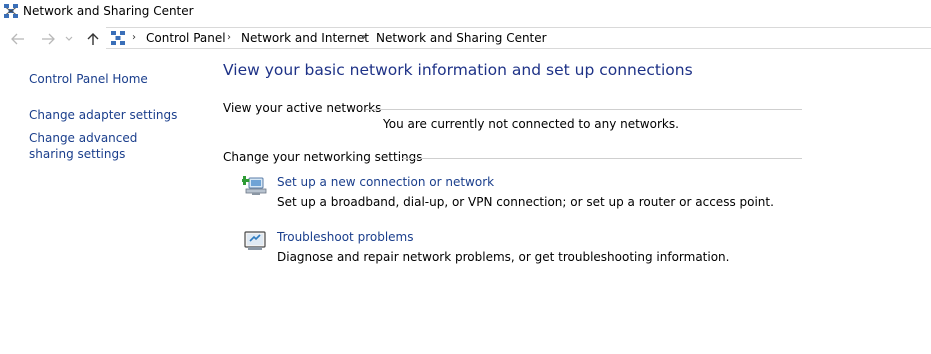 The width and height of the screenshot is (931, 354). Describe the element at coordinates (116, 115) in the screenshot. I see `sidebar-item-change-adapter-settings: Change adapter settings` at that location.